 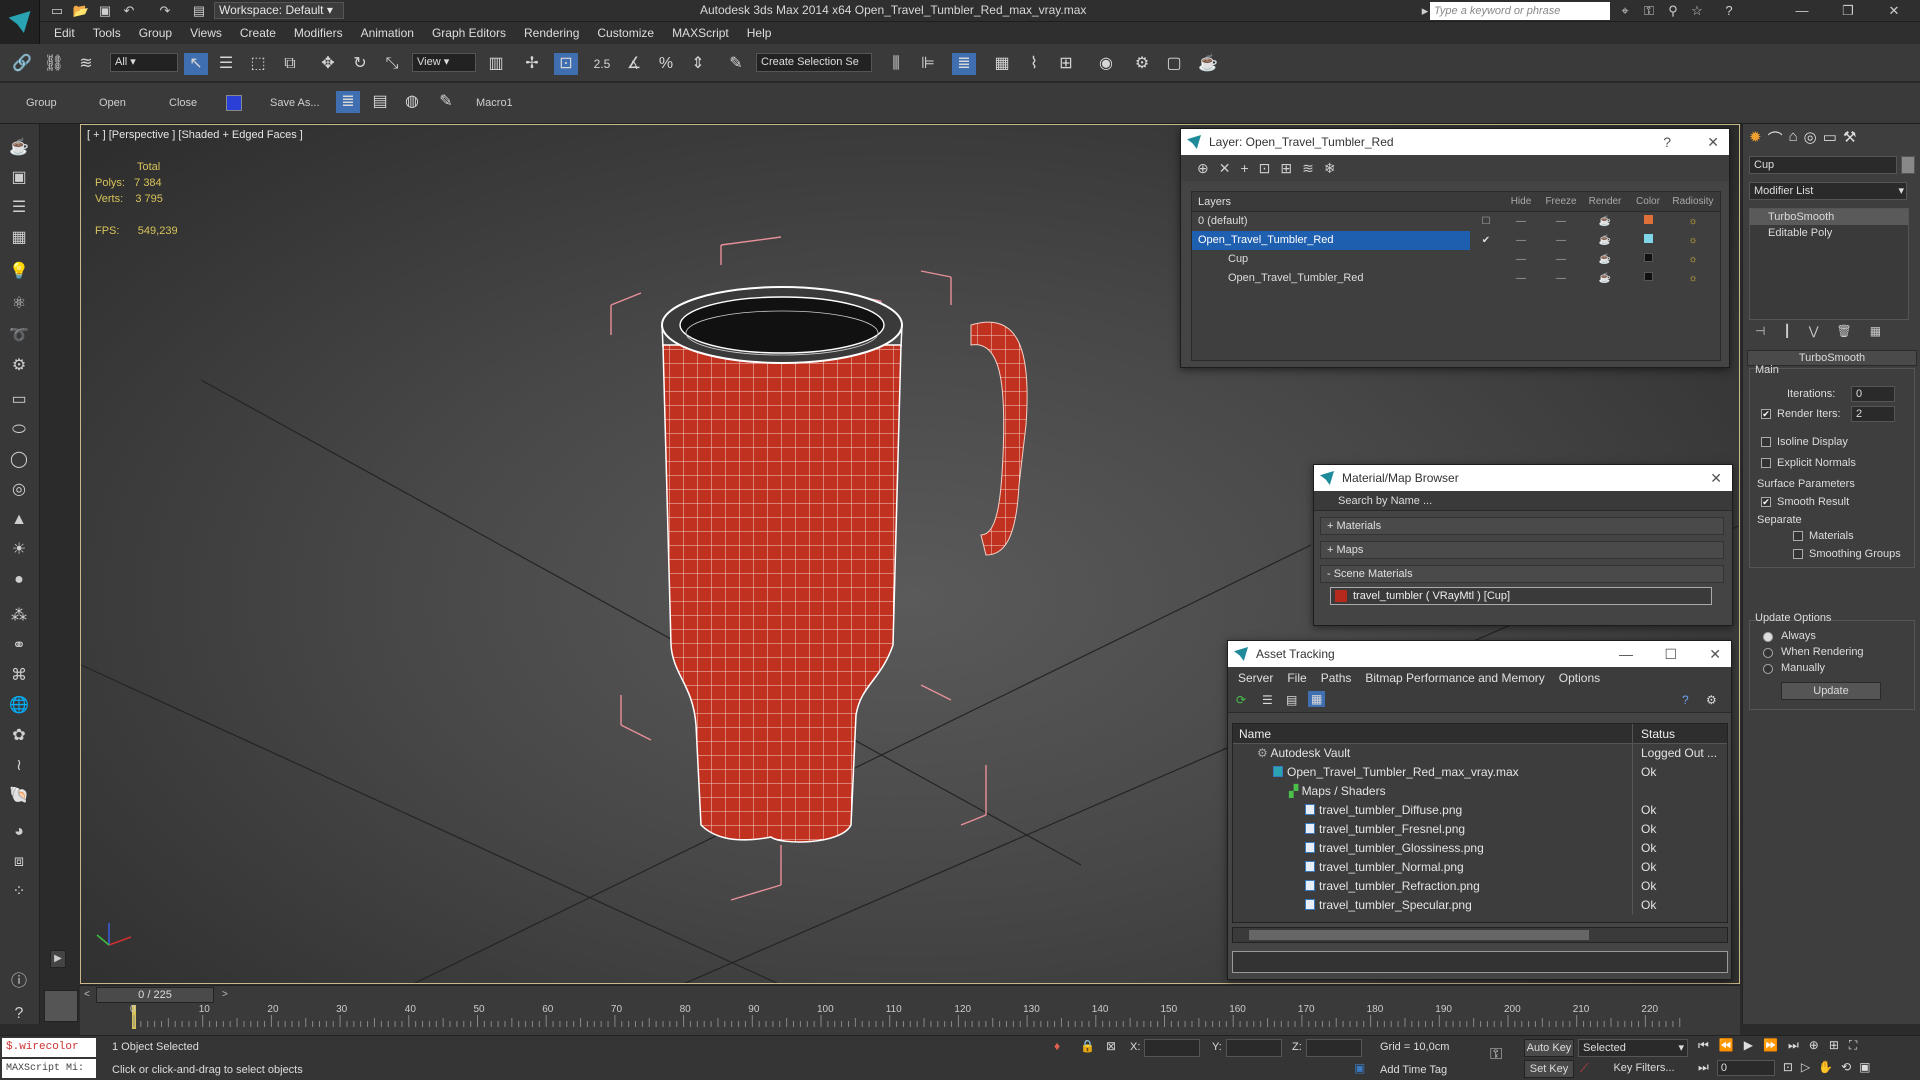 What do you see at coordinates (928, 64) in the screenshot?
I see `align-icon: ⊫` at bounding box center [928, 64].